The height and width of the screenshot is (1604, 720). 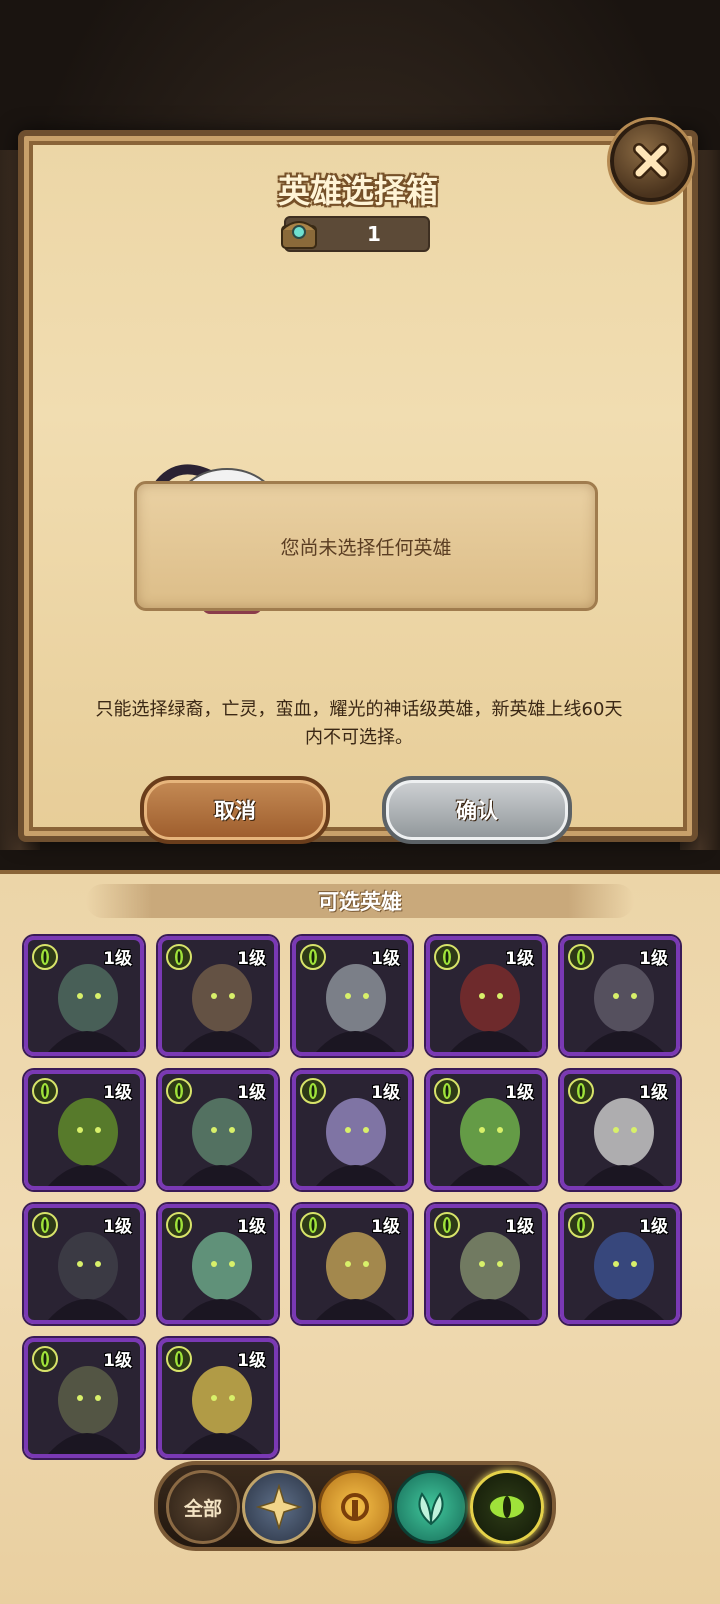 I want to click on filter-all-label: 全部, so click(x=202, y=1508).